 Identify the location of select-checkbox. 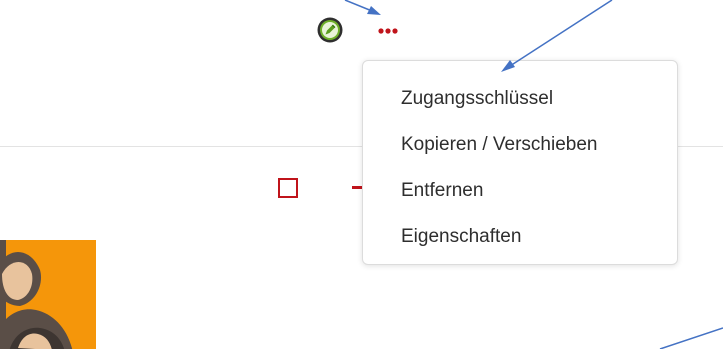
(288, 188).